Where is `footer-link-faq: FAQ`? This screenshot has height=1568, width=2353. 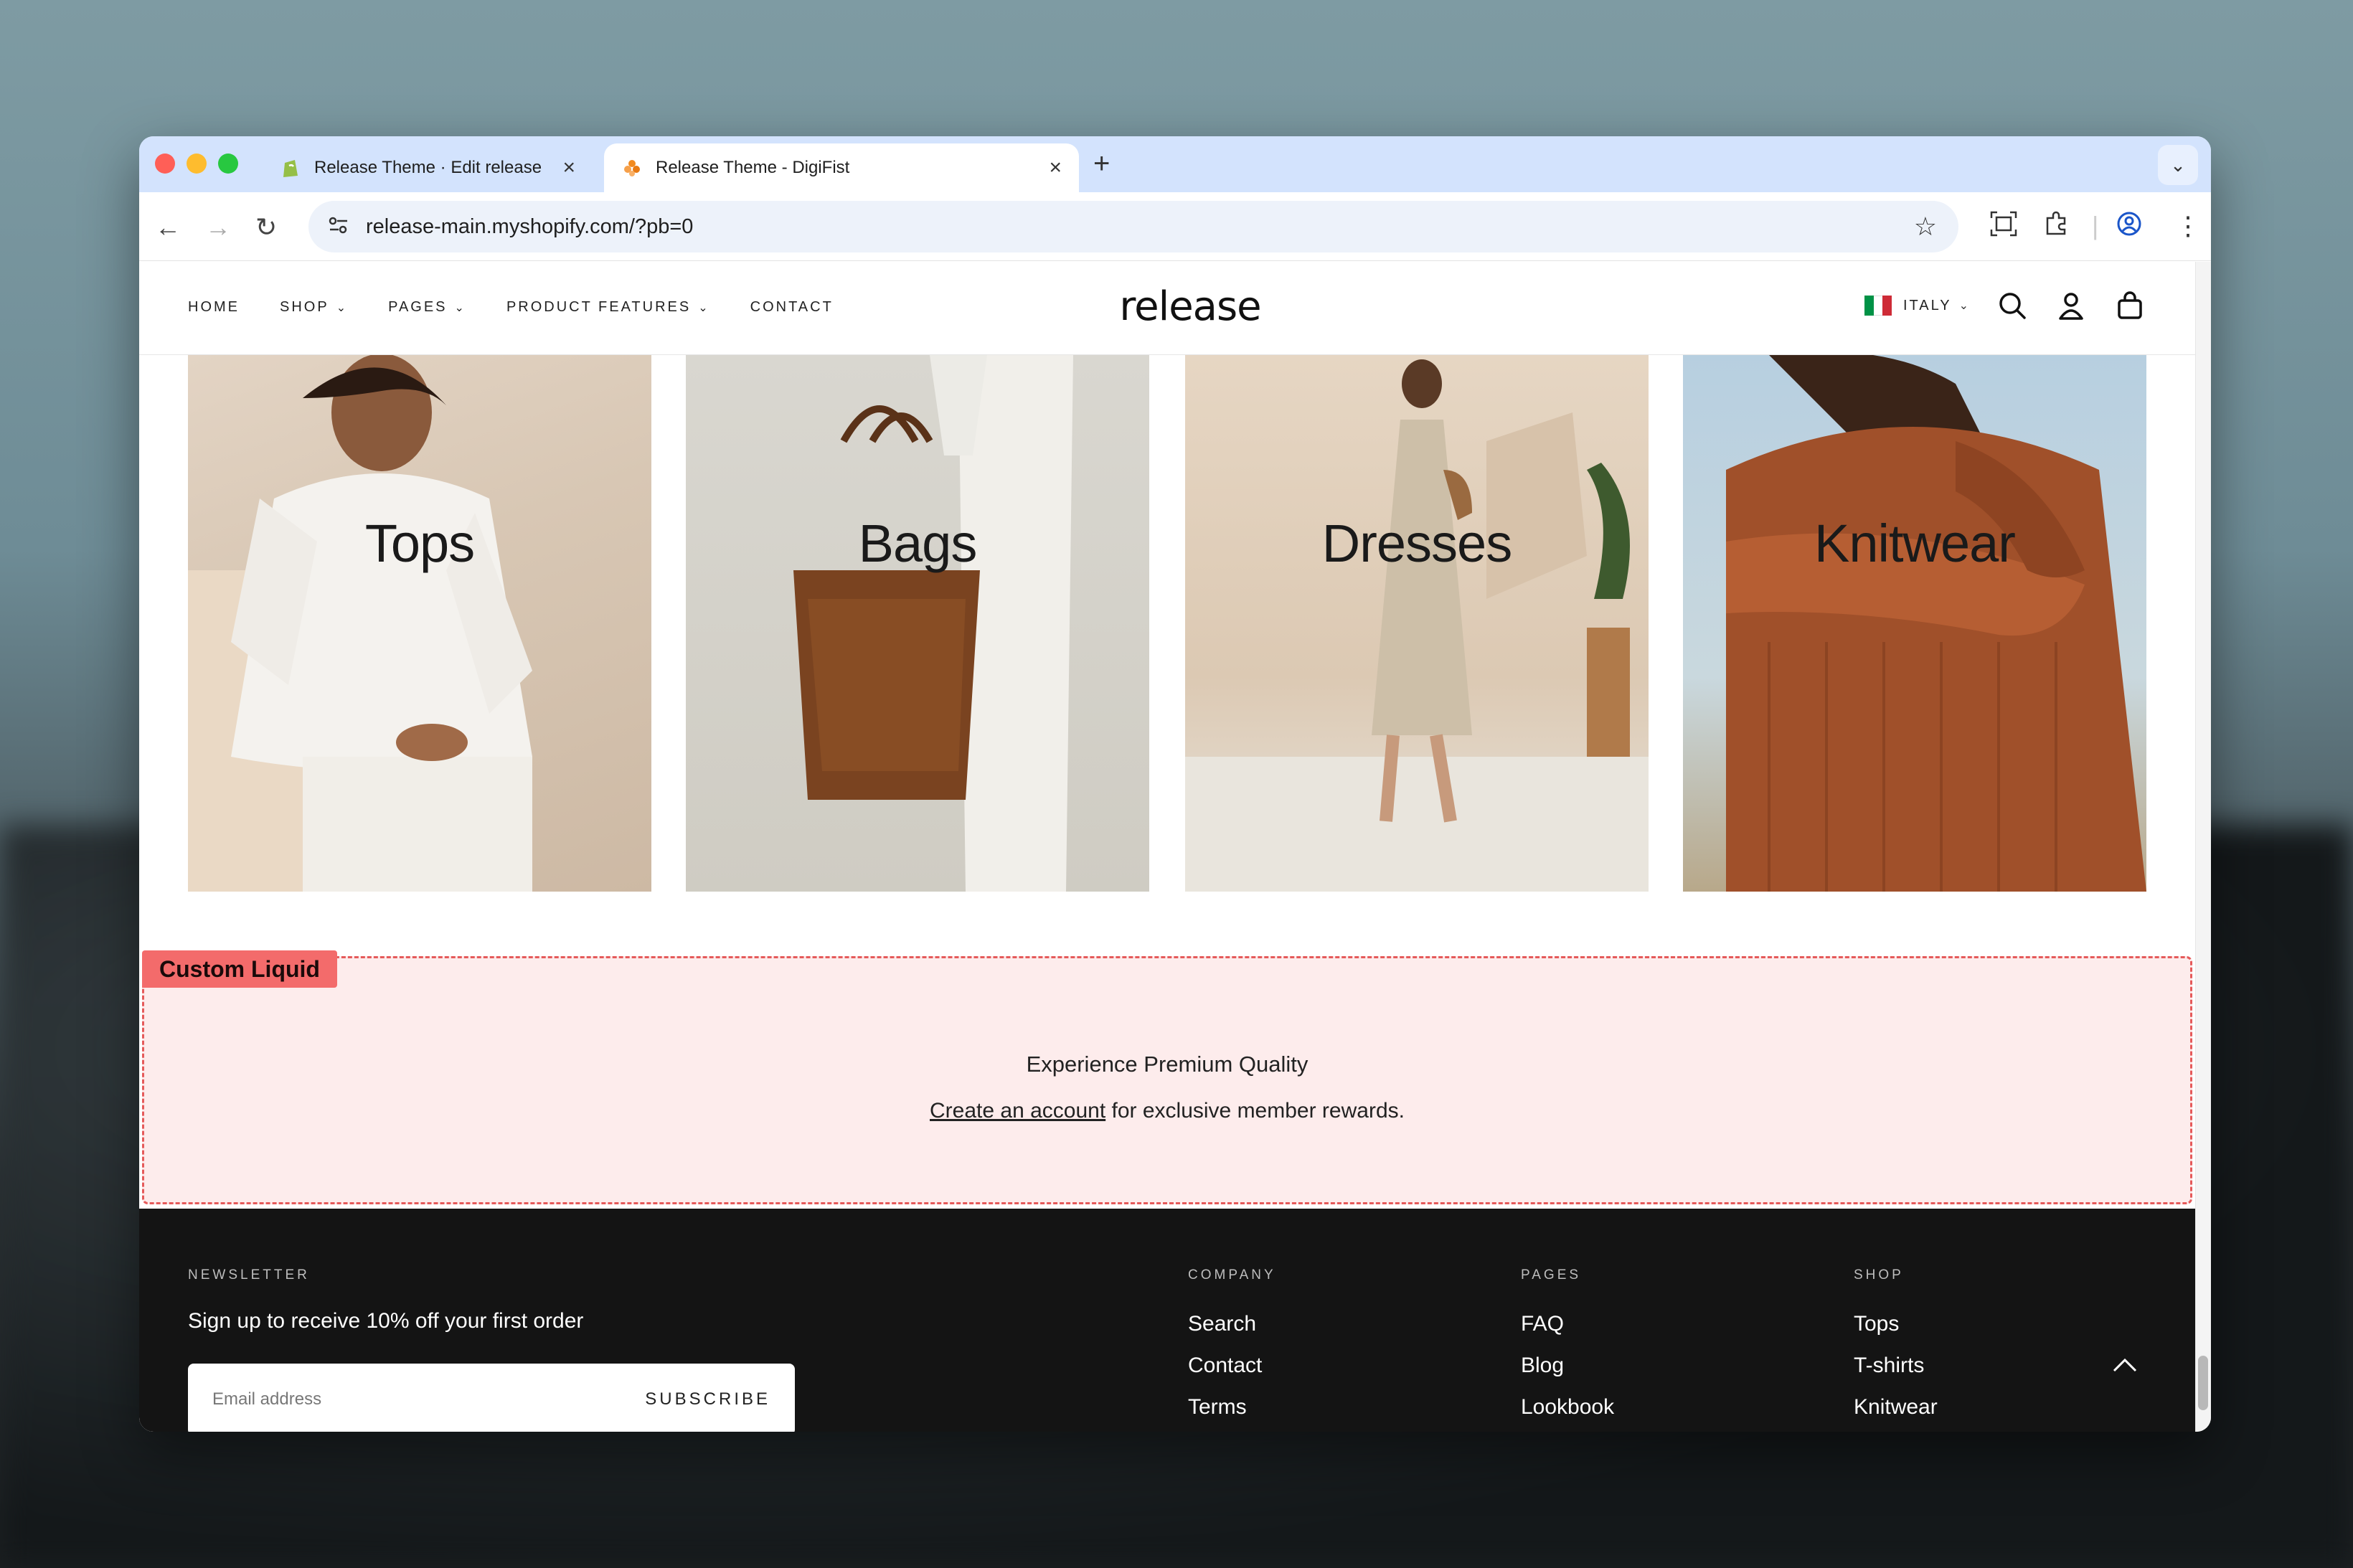 footer-link-faq: FAQ is located at coordinates (1568, 1333).